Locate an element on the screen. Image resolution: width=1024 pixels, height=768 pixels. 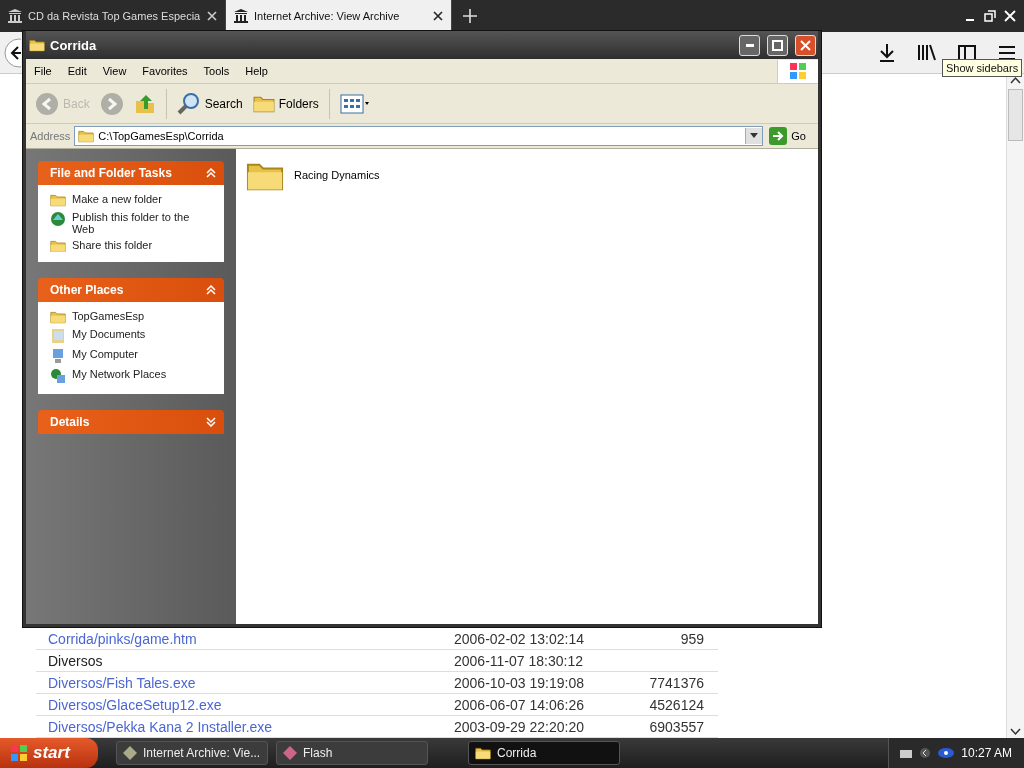
size-cell-text: 959 is located at coordinates (691, 638).